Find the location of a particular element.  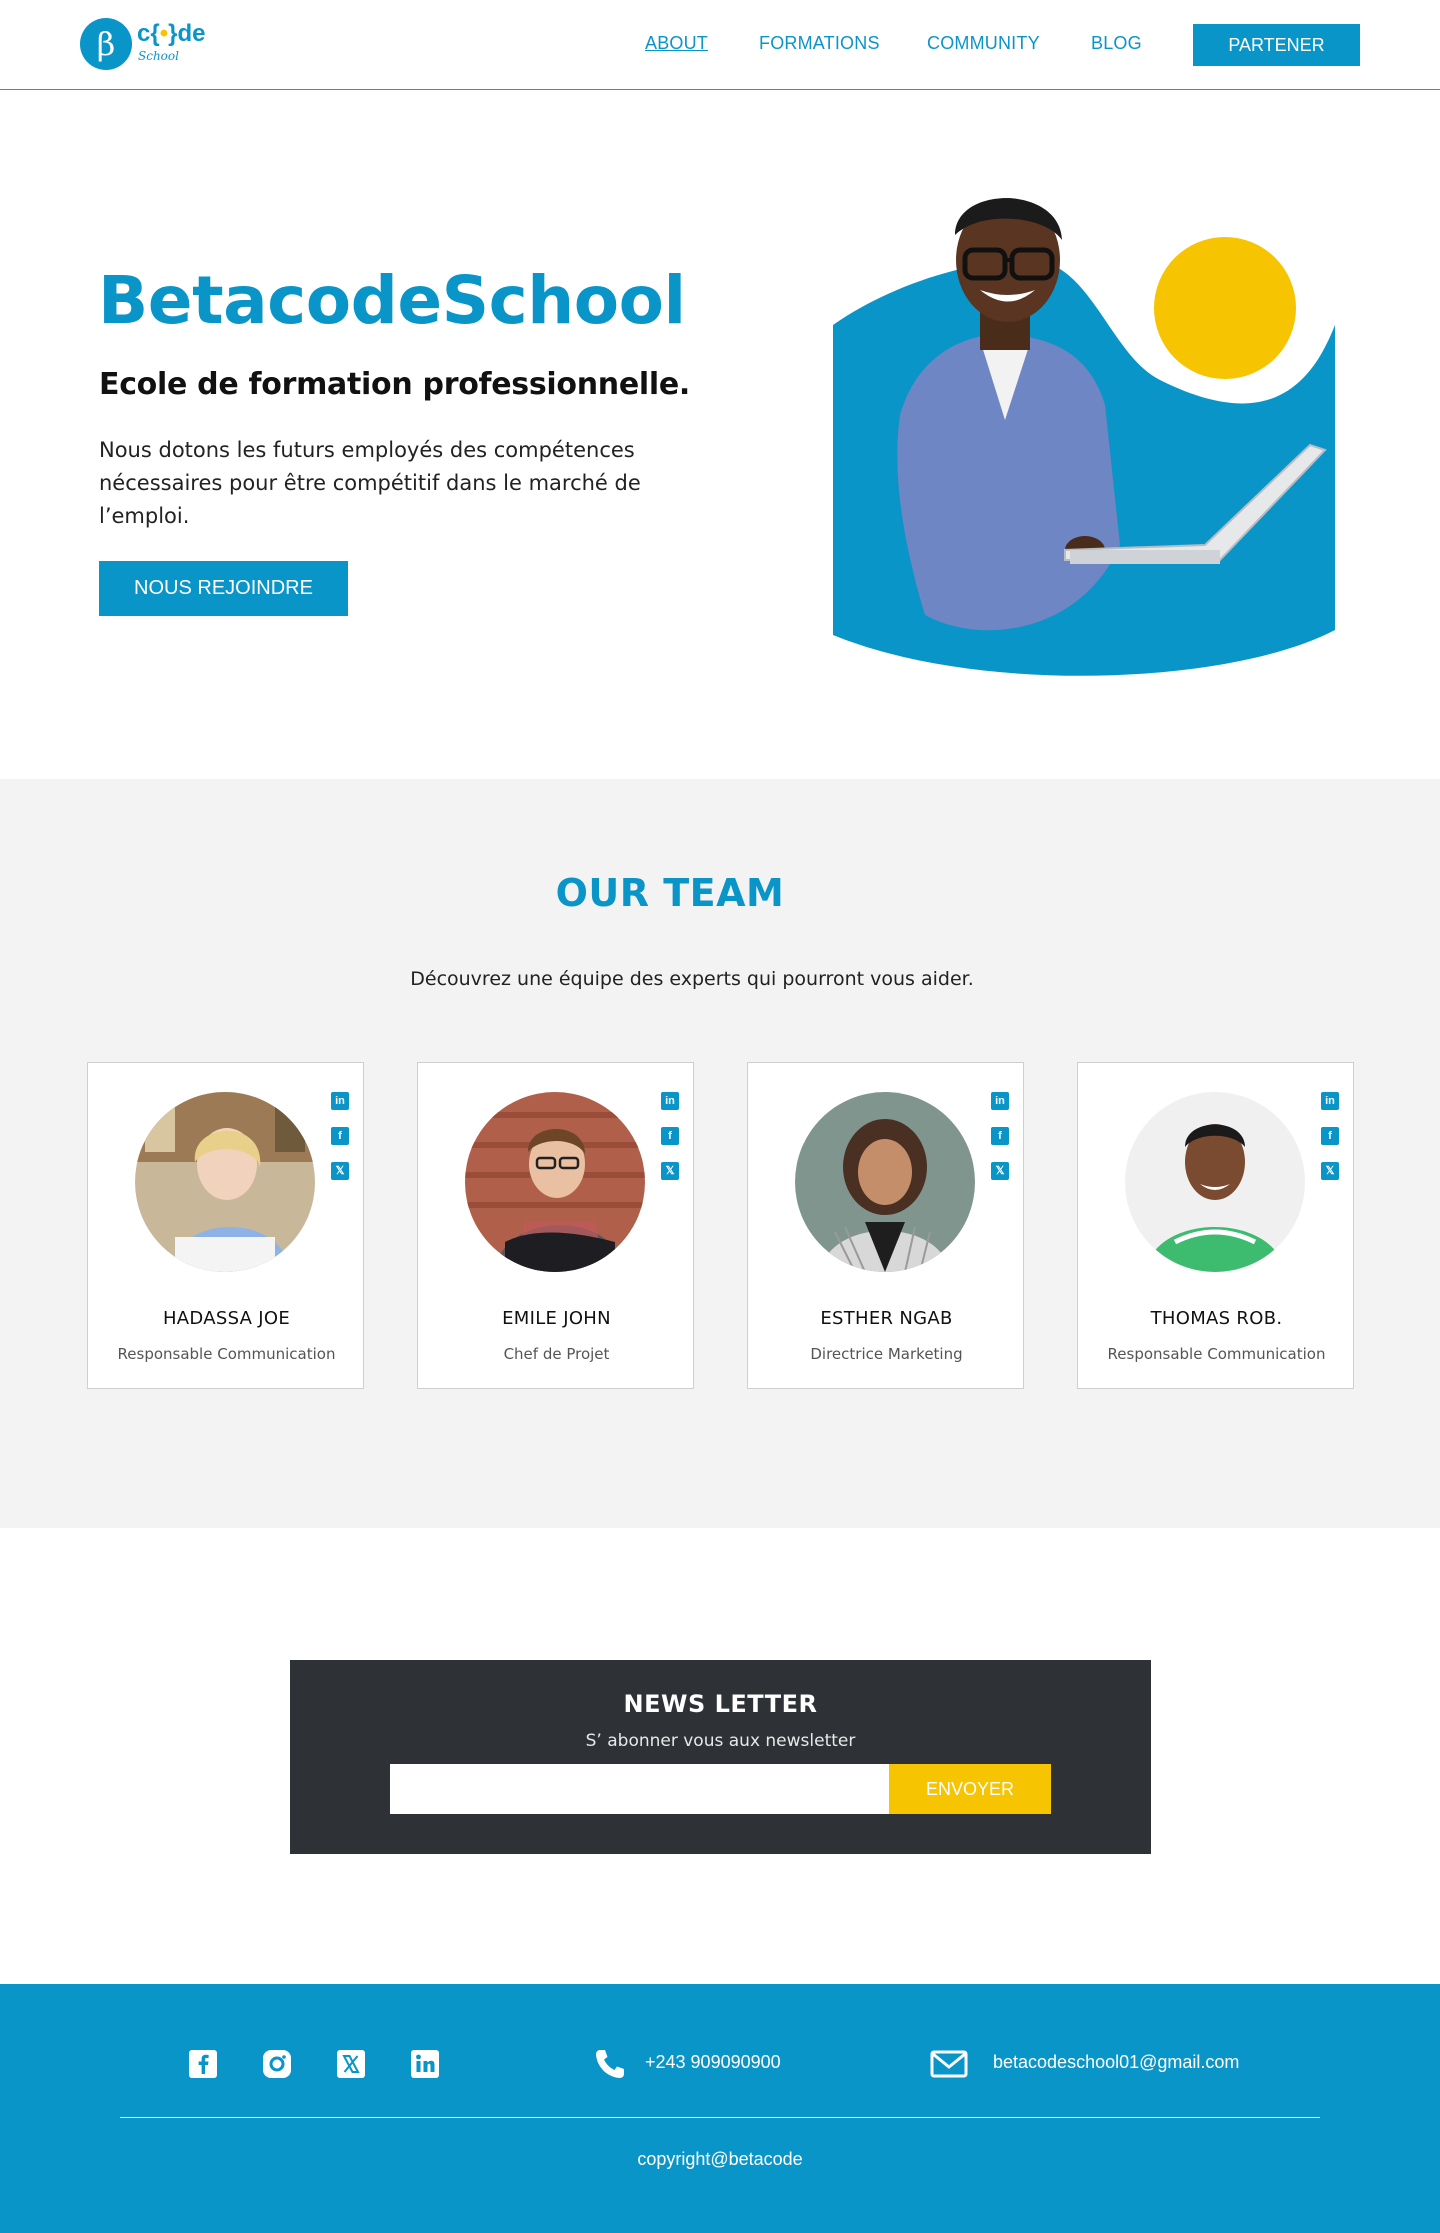

hero-illustration is located at coordinates (1085, 427).